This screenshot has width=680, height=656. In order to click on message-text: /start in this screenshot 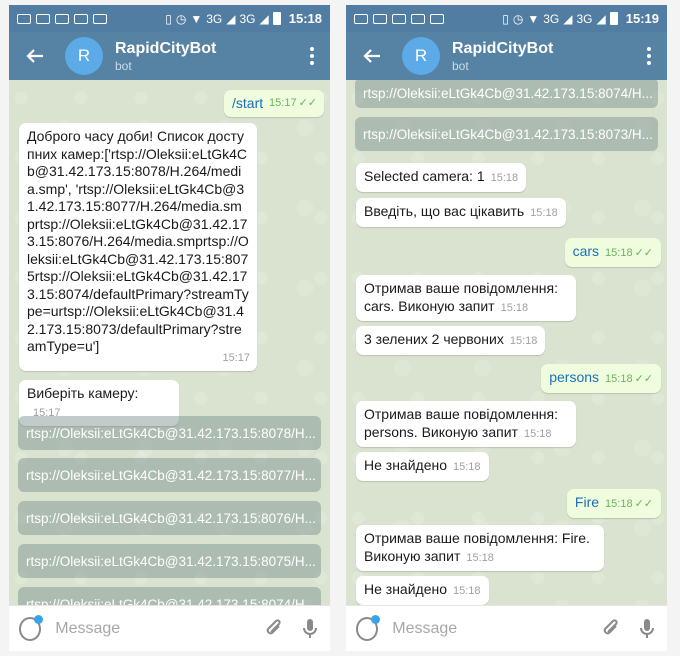, I will do `click(248, 103)`.